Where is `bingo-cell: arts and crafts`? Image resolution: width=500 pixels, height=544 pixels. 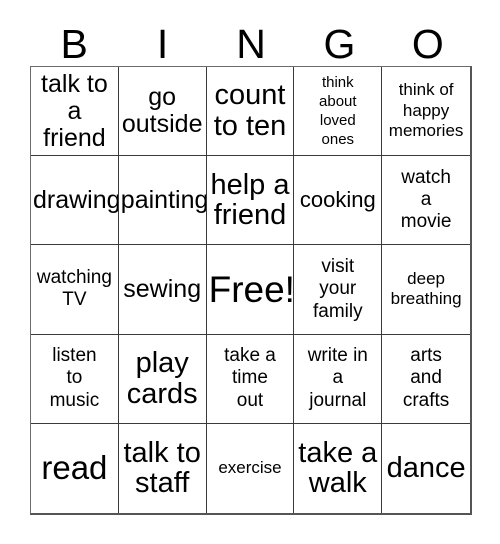
bingo-cell: arts and crafts is located at coordinates (426, 379).